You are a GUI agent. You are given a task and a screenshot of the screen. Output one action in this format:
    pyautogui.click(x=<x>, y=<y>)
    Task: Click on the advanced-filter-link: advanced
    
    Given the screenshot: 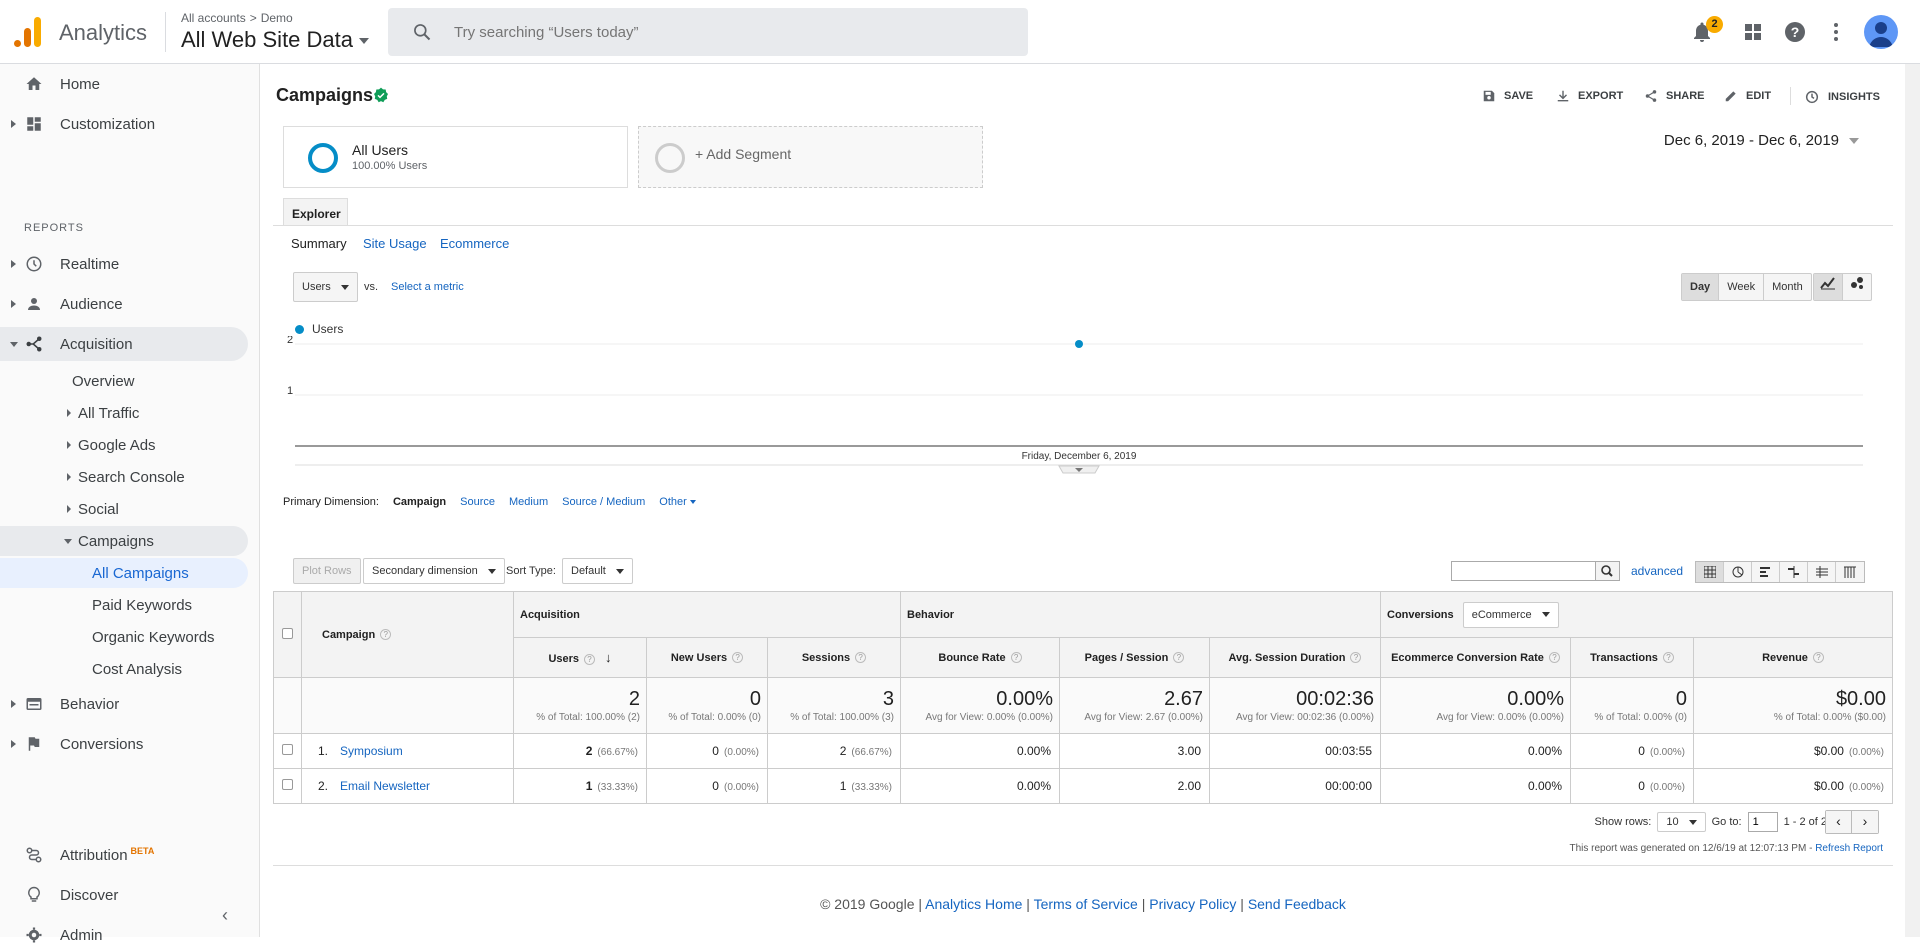 What is the action you would take?
    pyautogui.click(x=1657, y=571)
    